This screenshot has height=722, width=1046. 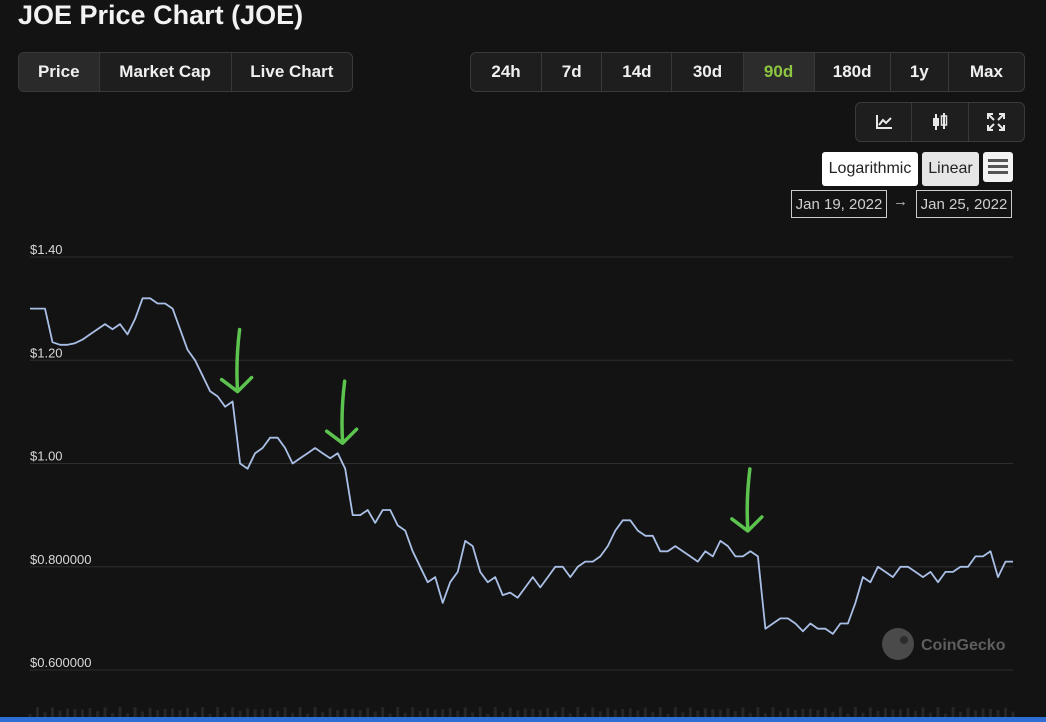 I want to click on coingecko-logo-icon, so click(x=898, y=644).